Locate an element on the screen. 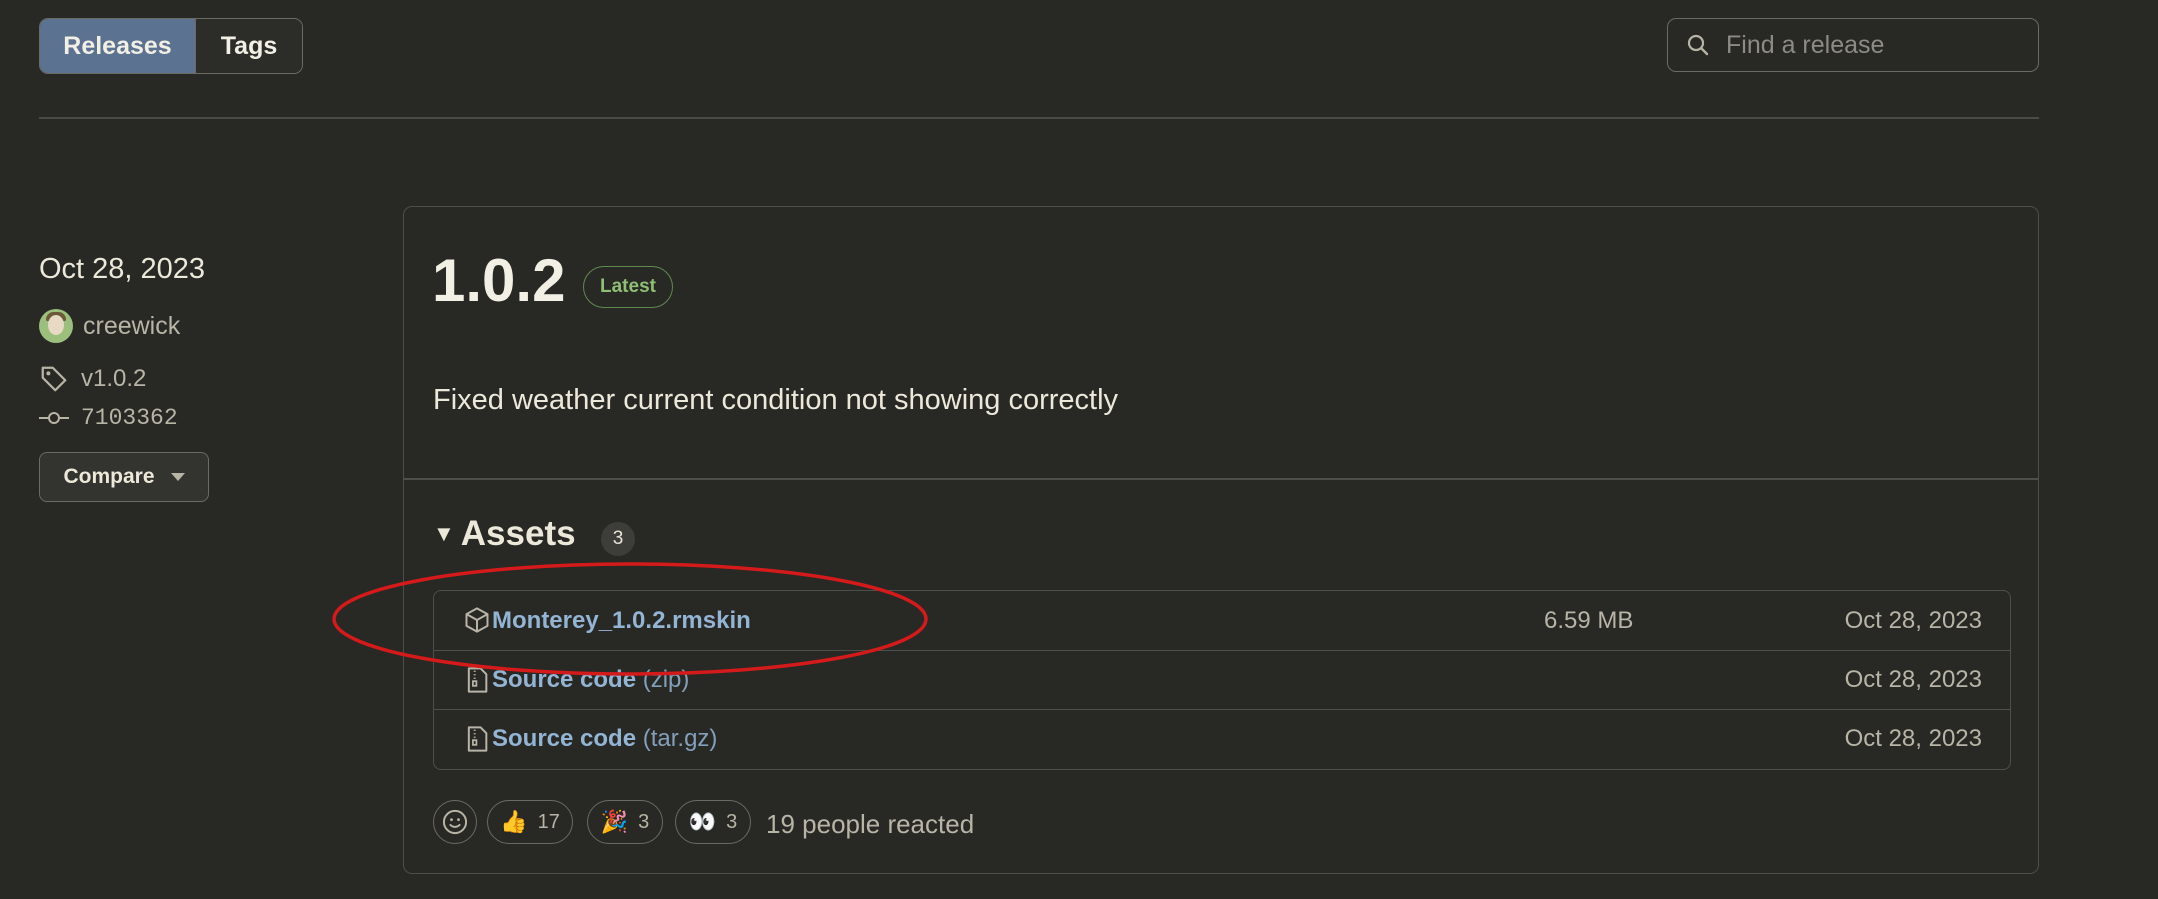 This screenshot has height=899, width=2158. commit-hash: 7103362 is located at coordinates (129, 418).